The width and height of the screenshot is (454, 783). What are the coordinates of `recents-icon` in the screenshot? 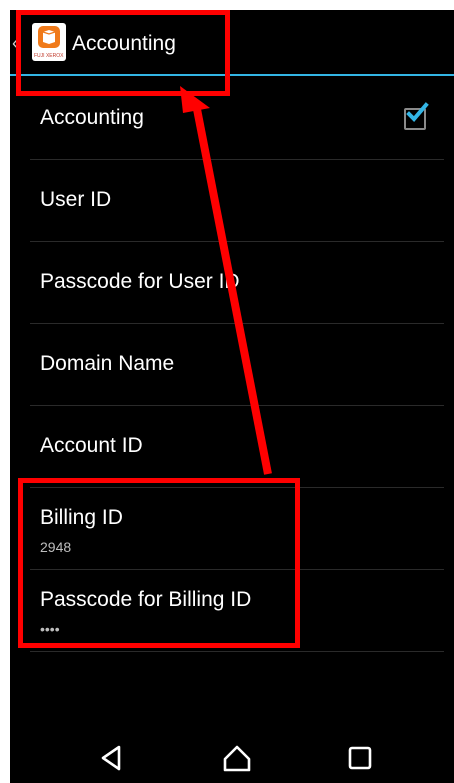 It's located at (360, 758).